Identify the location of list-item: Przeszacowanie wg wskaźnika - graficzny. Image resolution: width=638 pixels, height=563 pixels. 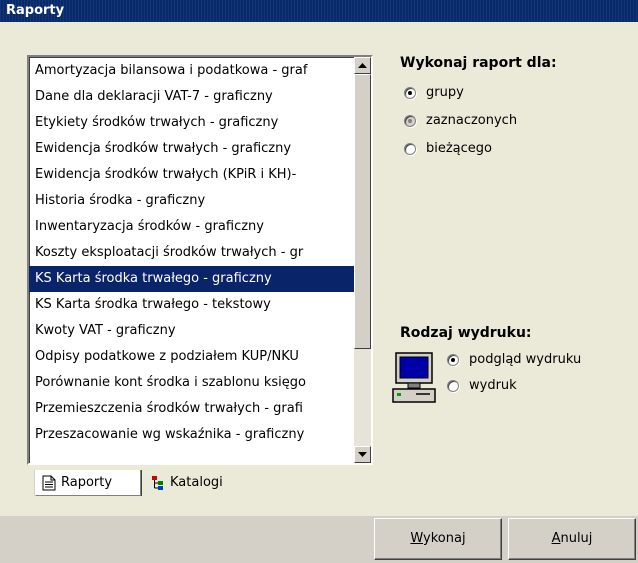
(191, 435).